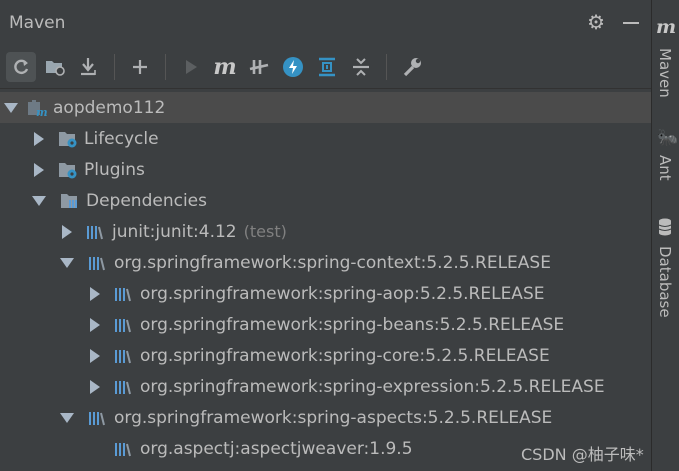 The height and width of the screenshot is (471, 679). I want to click on add-maven-project-icon, so click(140, 67).